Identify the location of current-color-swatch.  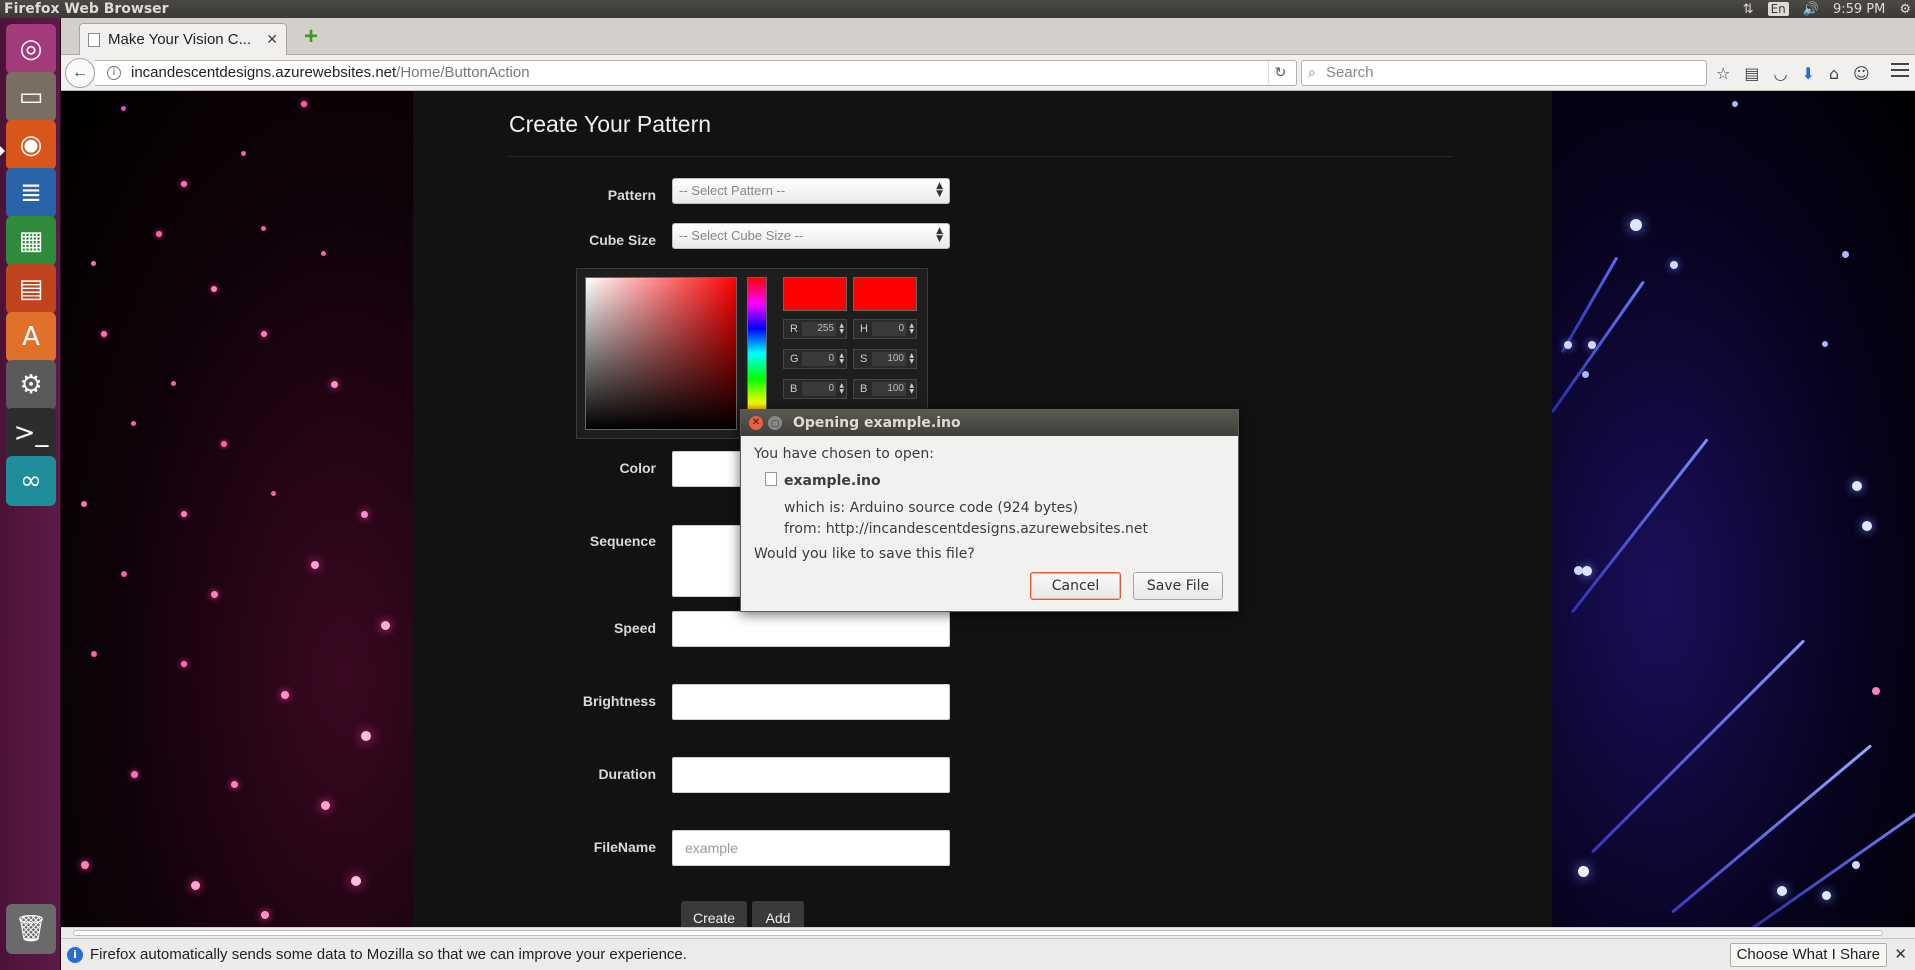
(885, 294).